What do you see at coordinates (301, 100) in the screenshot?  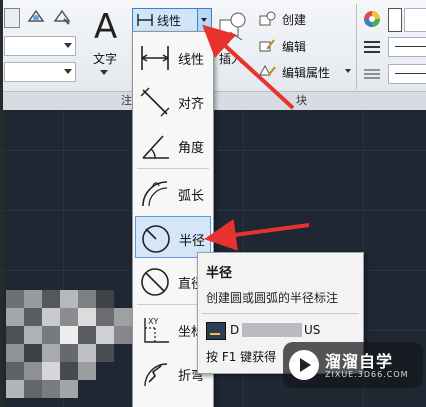 I see `block-panel-title: 块` at bounding box center [301, 100].